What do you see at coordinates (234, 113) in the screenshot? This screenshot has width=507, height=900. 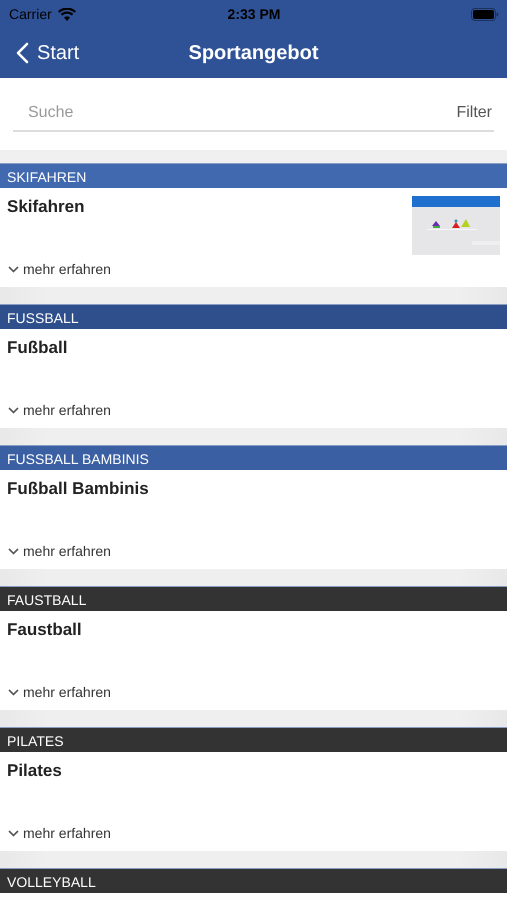 I see `search-field: Suche` at bounding box center [234, 113].